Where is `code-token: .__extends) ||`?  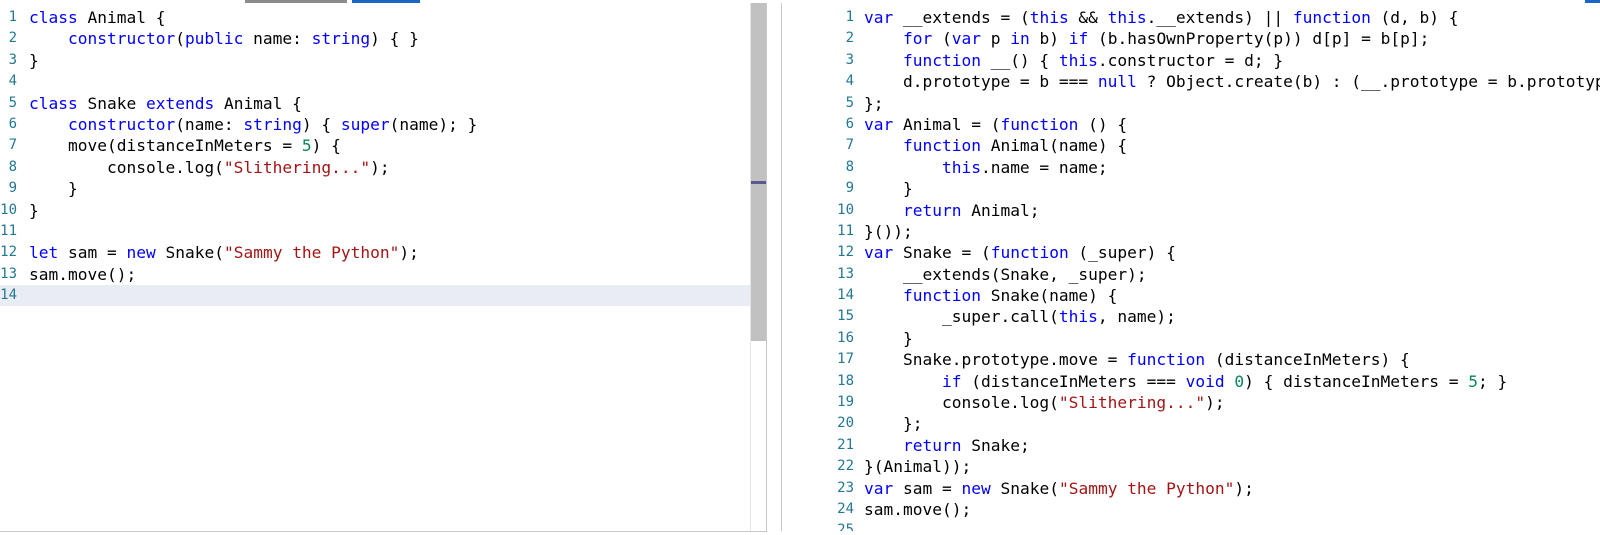
code-token: .__extends) || is located at coordinates (1219, 17).